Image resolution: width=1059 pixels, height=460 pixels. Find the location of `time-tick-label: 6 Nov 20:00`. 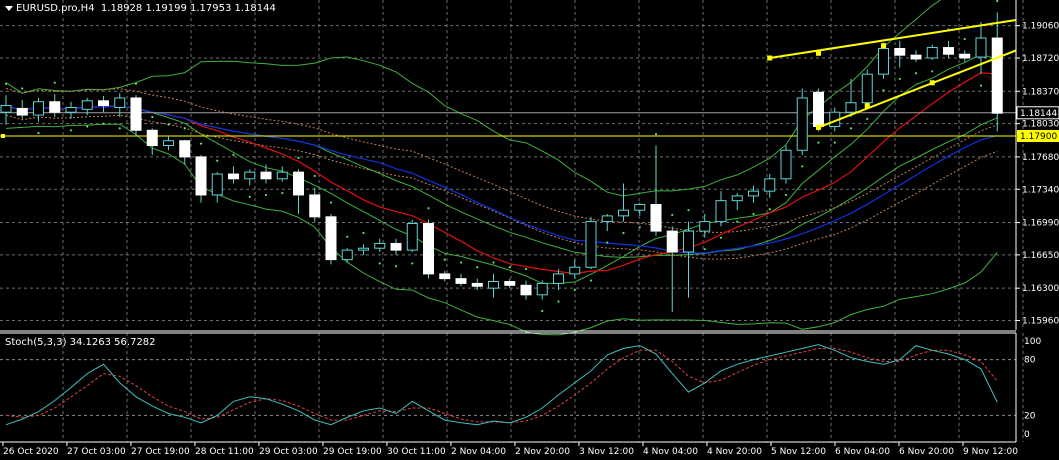

time-tick-label: 6 Nov 20:00 is located at coordinates (926, 452).